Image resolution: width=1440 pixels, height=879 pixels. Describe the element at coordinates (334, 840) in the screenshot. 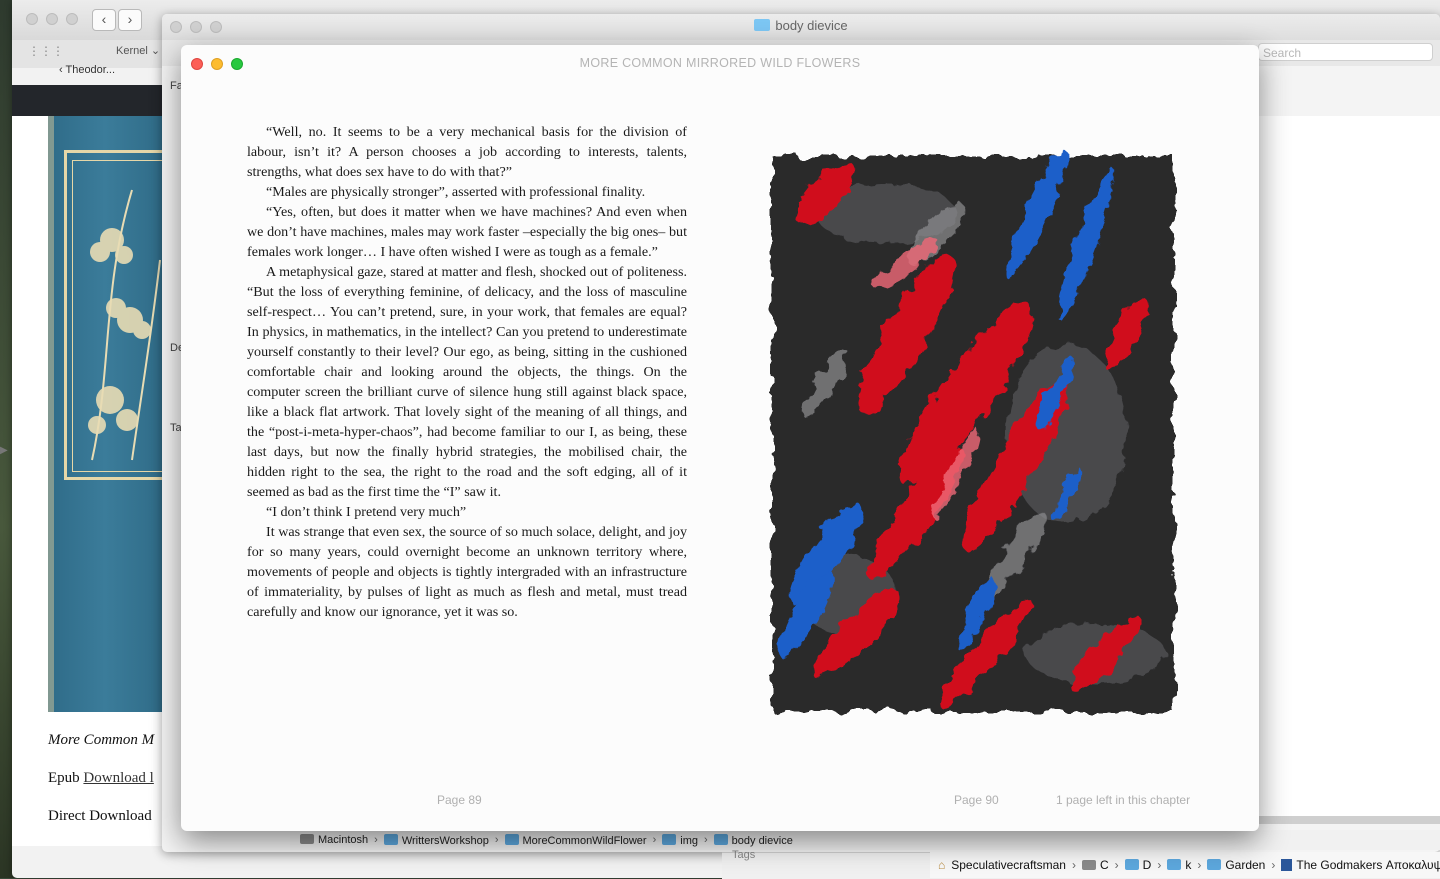

I see `path-item-macintosh: Macintosh` at that location.